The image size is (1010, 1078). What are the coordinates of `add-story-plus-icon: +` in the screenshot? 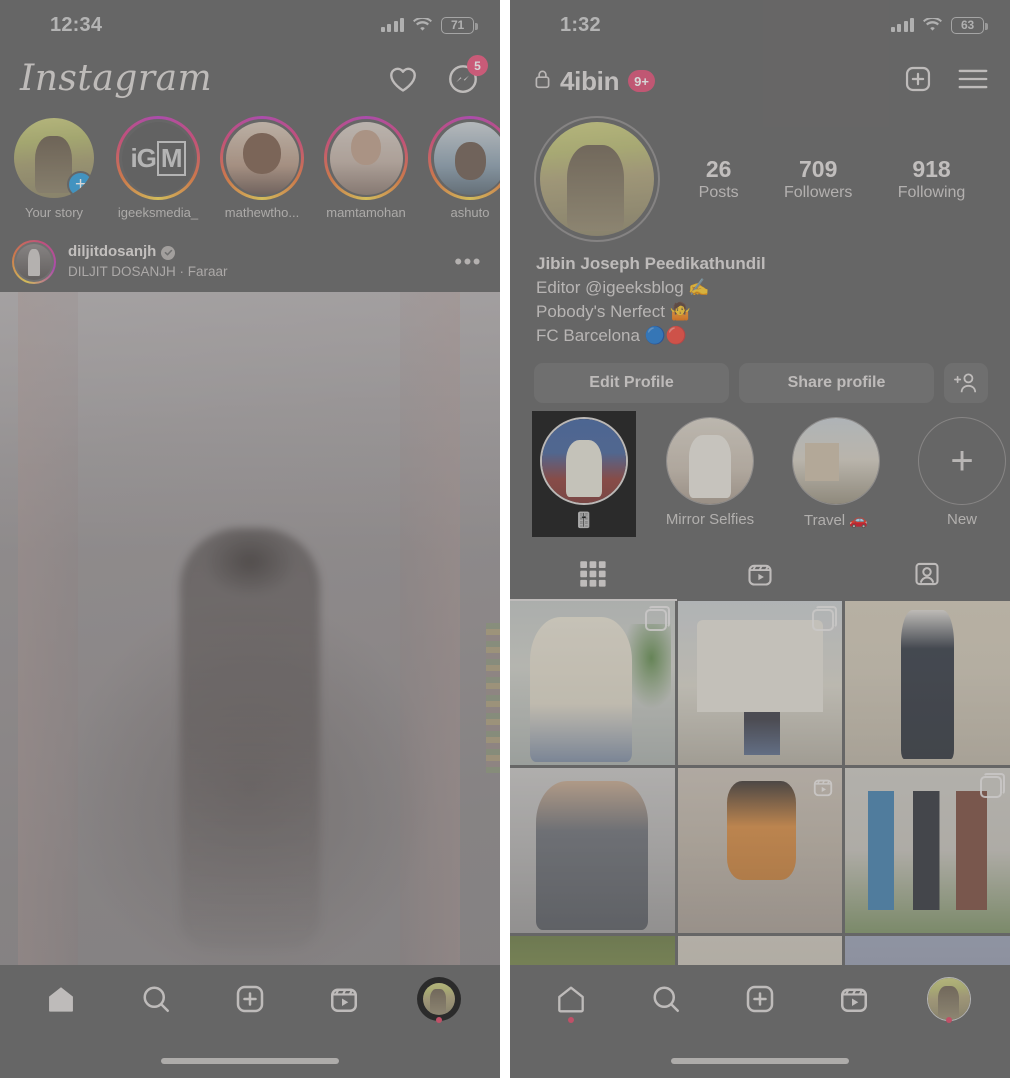 It's located at (80, 184).